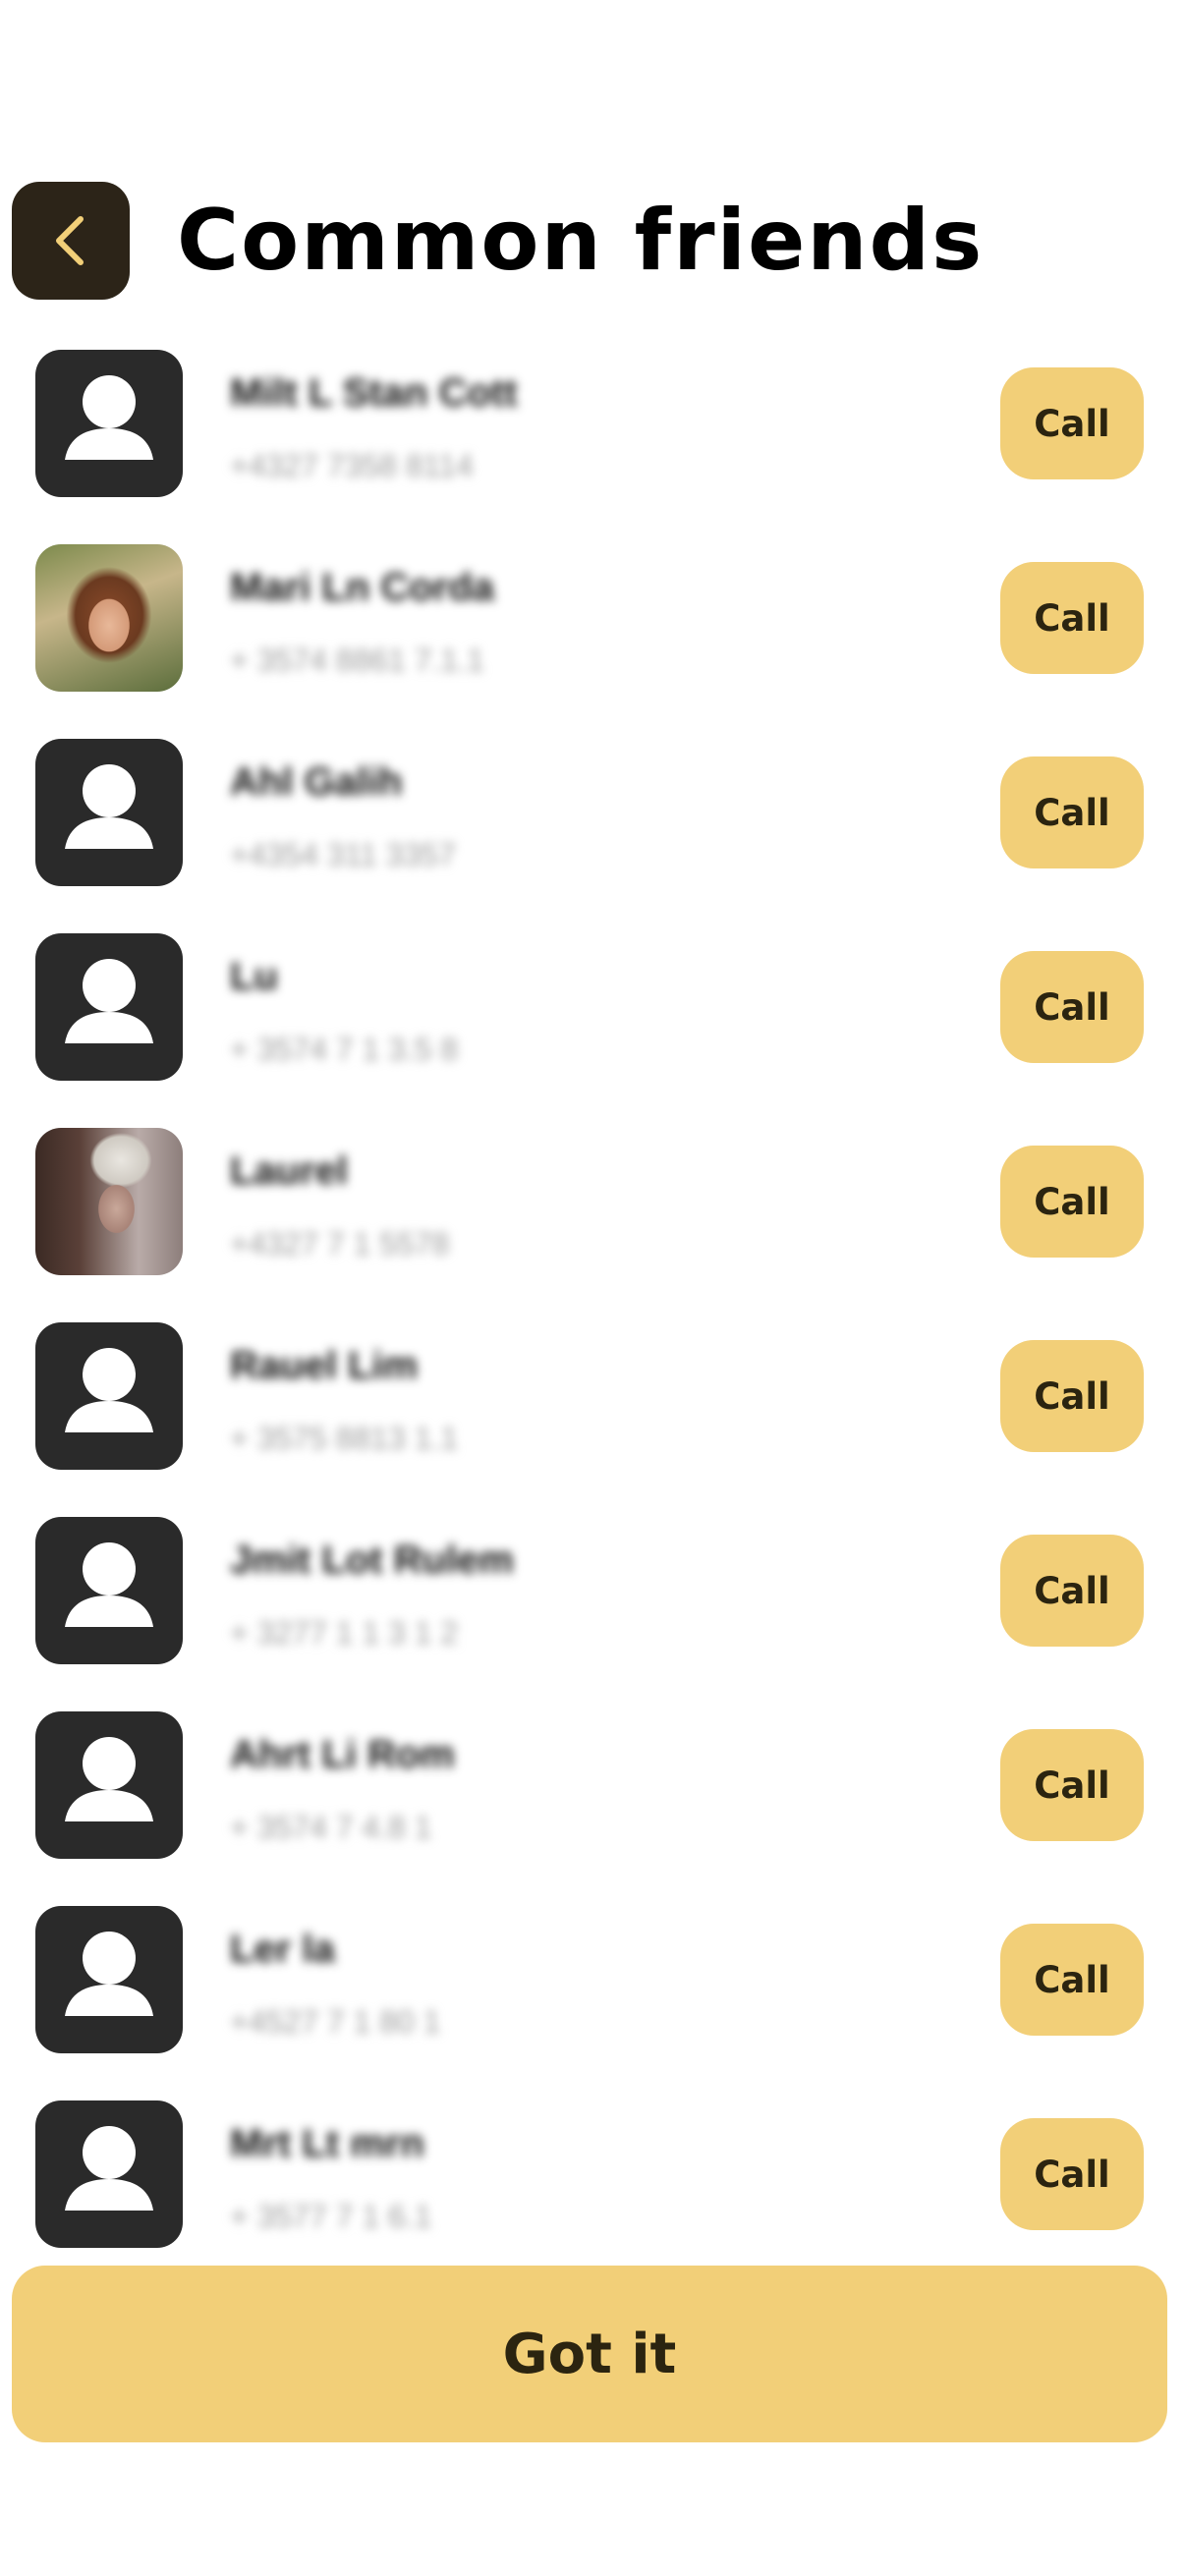  Describe the element at coordinates (289, 1171) in the screenshot. I see `contact-name: Laurel` at that location.